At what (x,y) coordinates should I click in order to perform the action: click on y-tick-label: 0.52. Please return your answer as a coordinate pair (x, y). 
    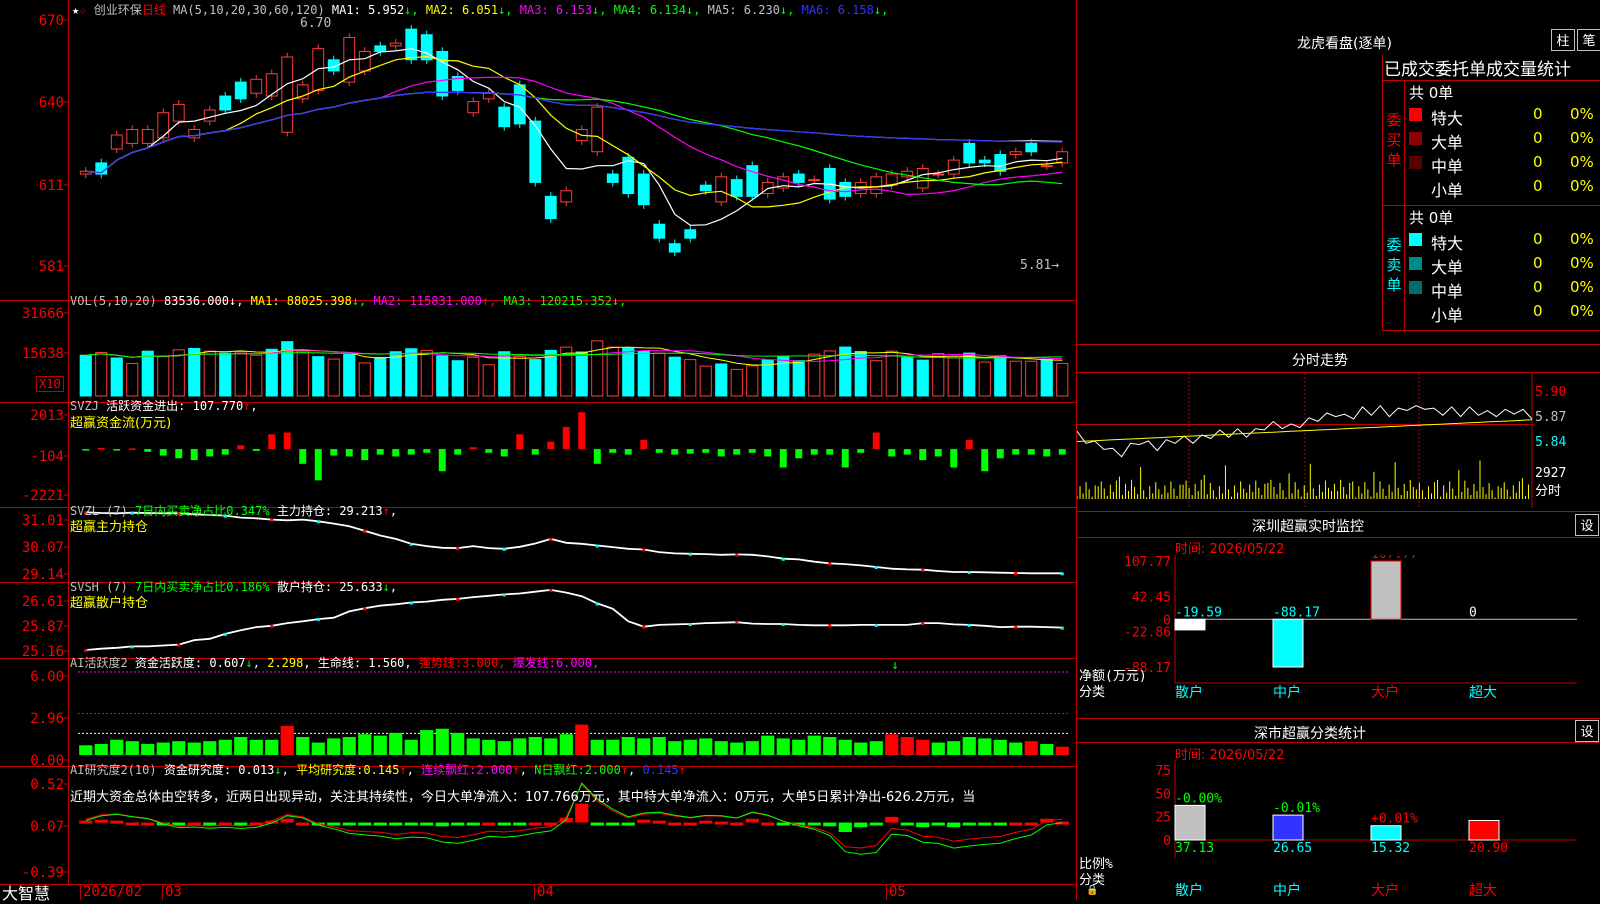
    Looking at the image, I should click on (47, 785).